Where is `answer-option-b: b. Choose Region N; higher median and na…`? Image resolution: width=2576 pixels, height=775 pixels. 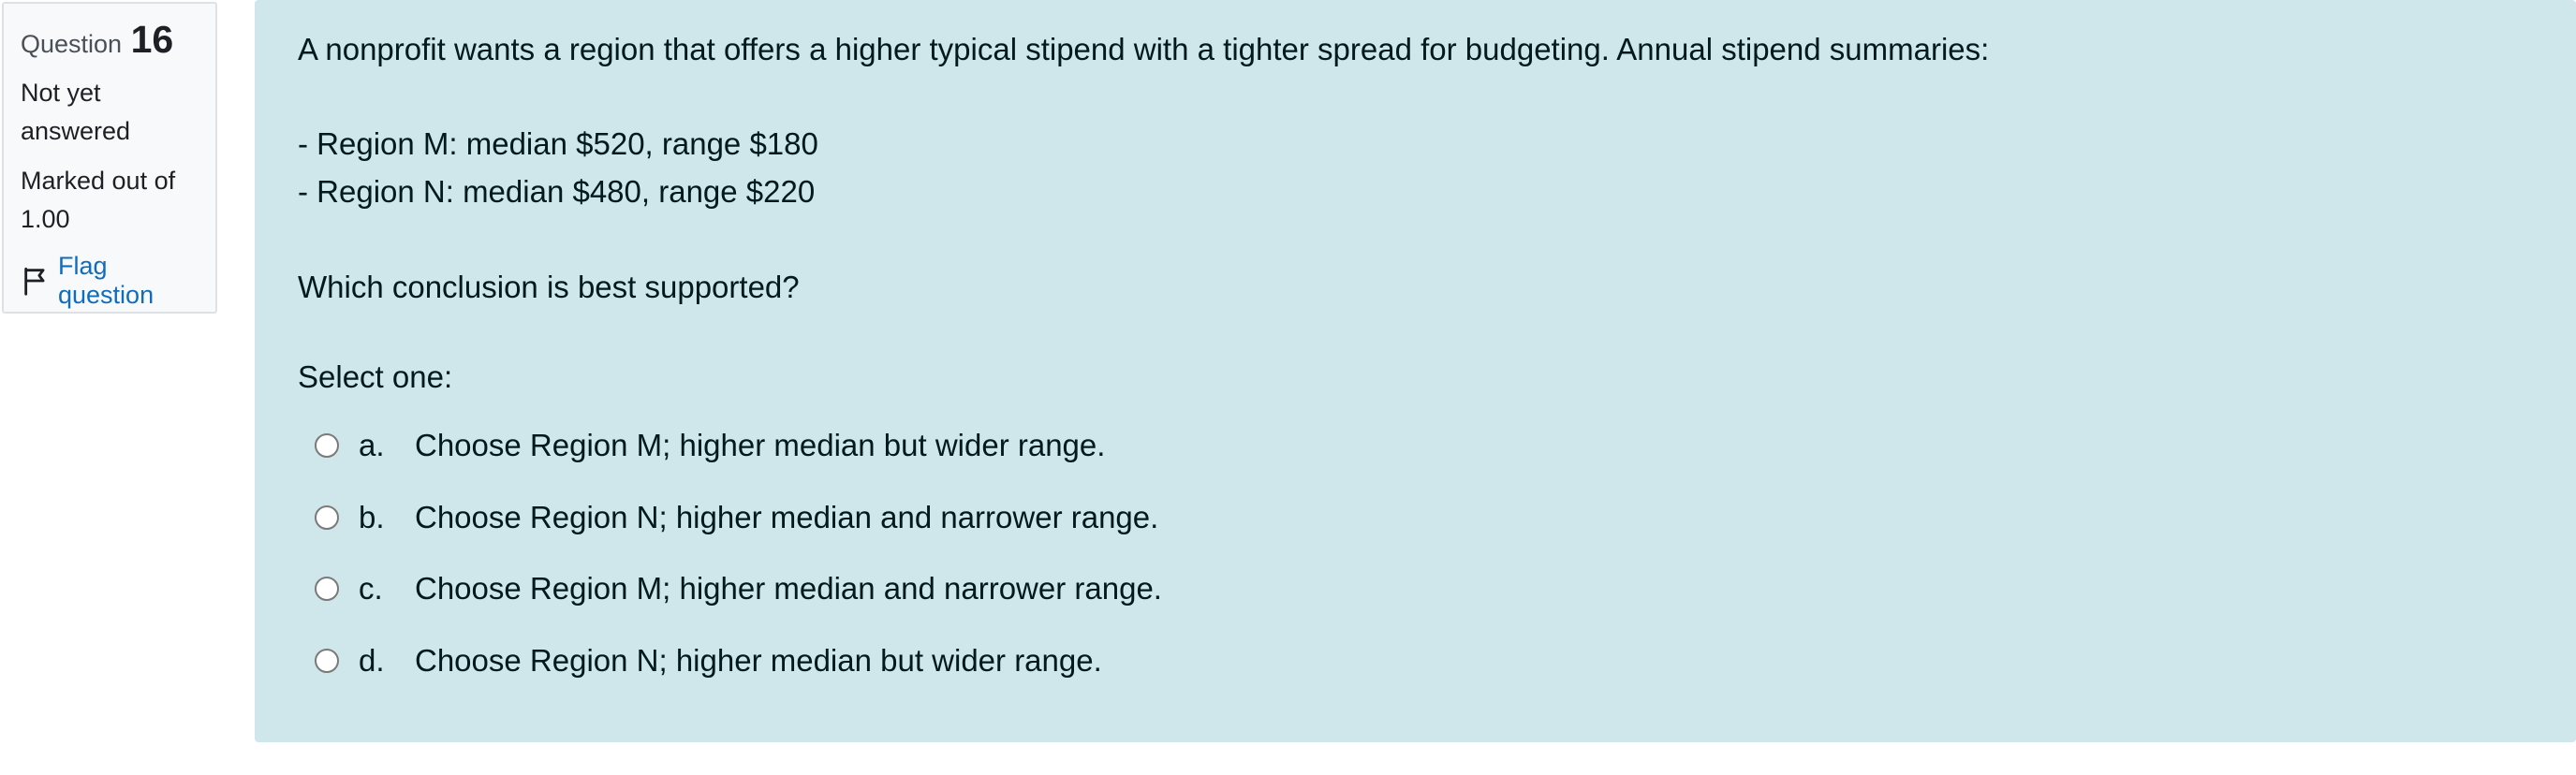
answer-option-b: b. Choose Region N; higher median and na… is located at coordinates (736, 517).